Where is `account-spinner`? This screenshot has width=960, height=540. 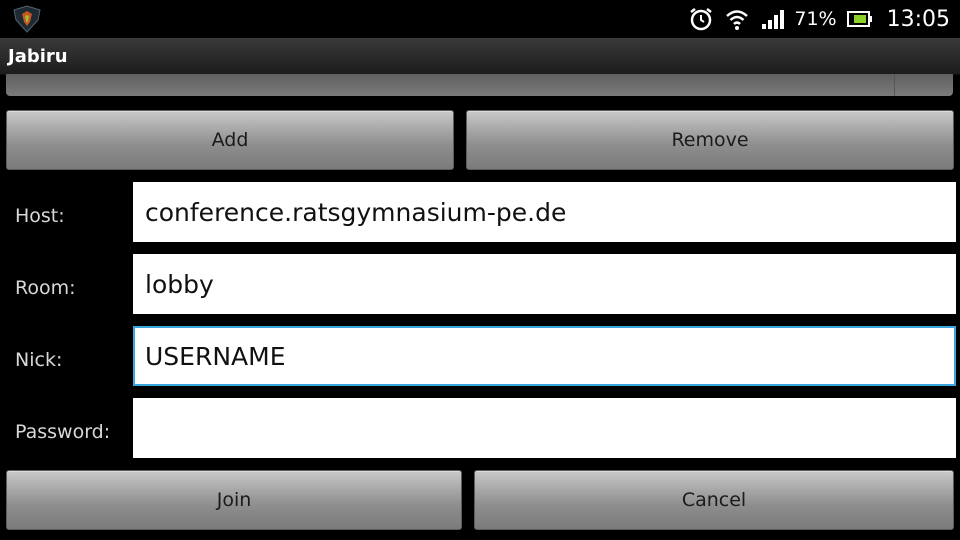 account-spinner is located at coordinates (479, 85).